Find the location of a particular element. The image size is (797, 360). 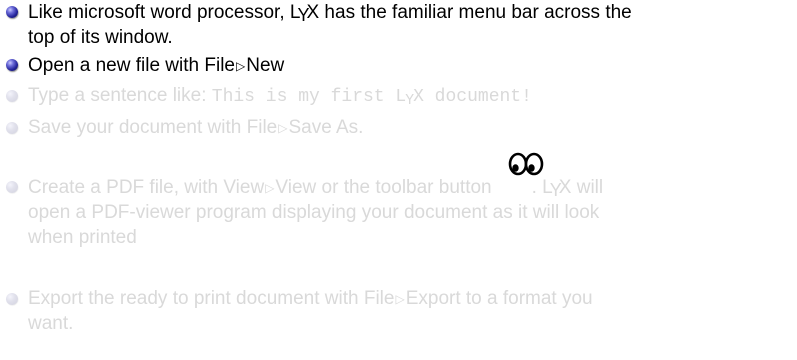

list-item-text-line3: when printed is located at coordinates (82, 237).